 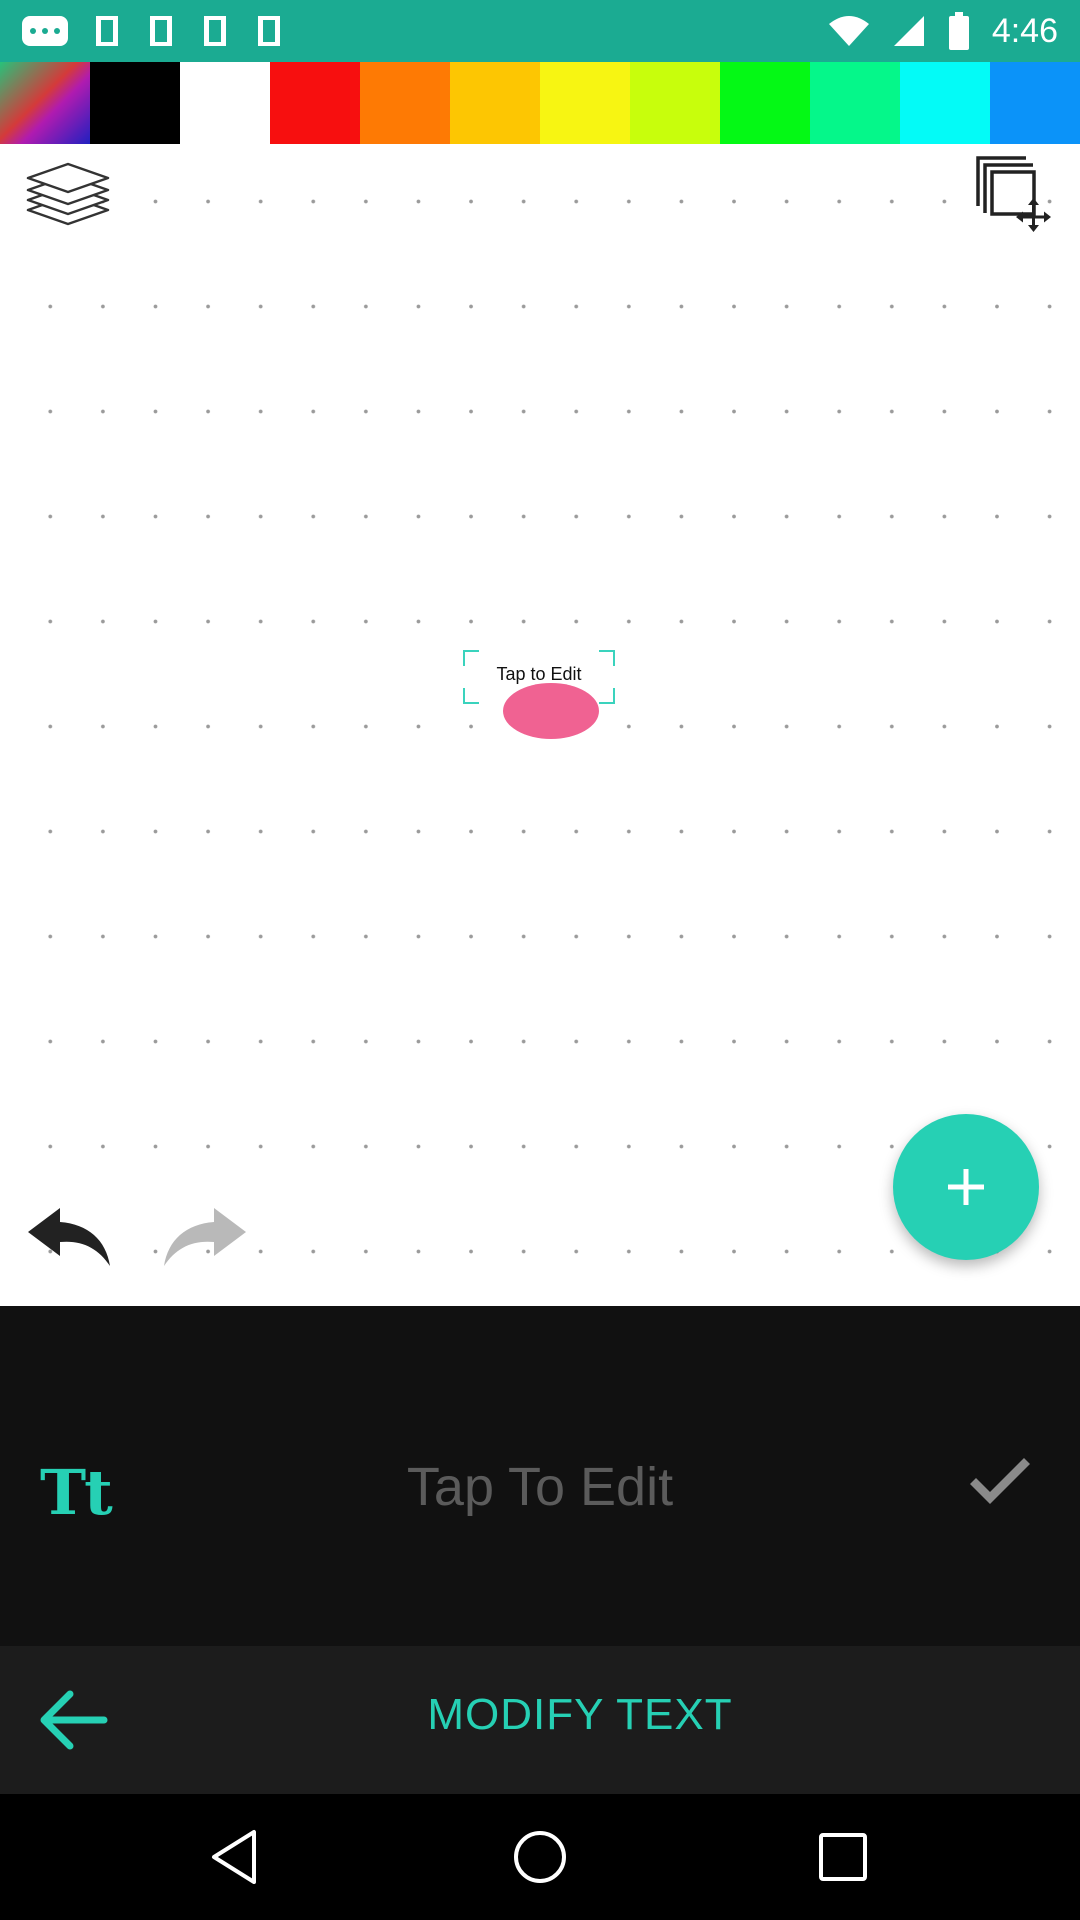 What do you see at coordinates (1000, 1482) in the screenshot?
I see `check-icon` at bounding box center [1000, 1482].